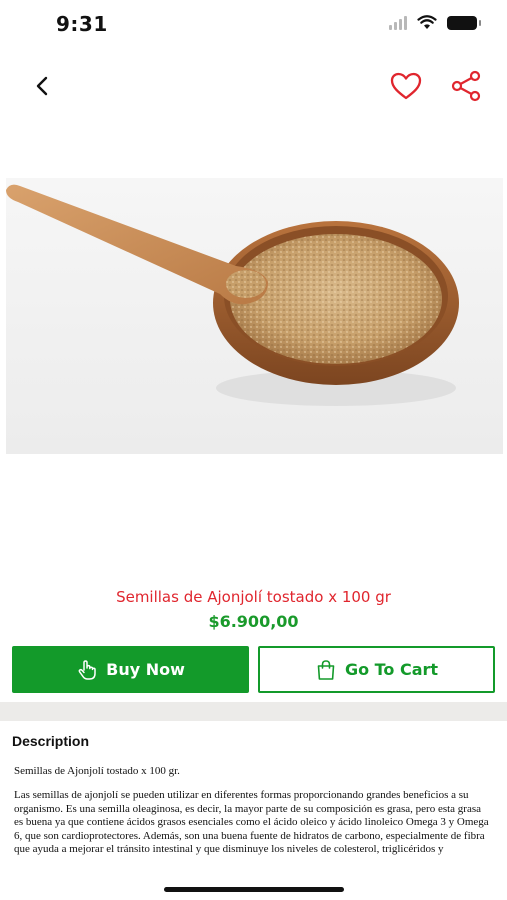 This screenshot has height=900, width=507. What do you see at coordinates (82, 24) in the screenshot?
I see `status-time: 9:31` at bounding box center [82, 24].